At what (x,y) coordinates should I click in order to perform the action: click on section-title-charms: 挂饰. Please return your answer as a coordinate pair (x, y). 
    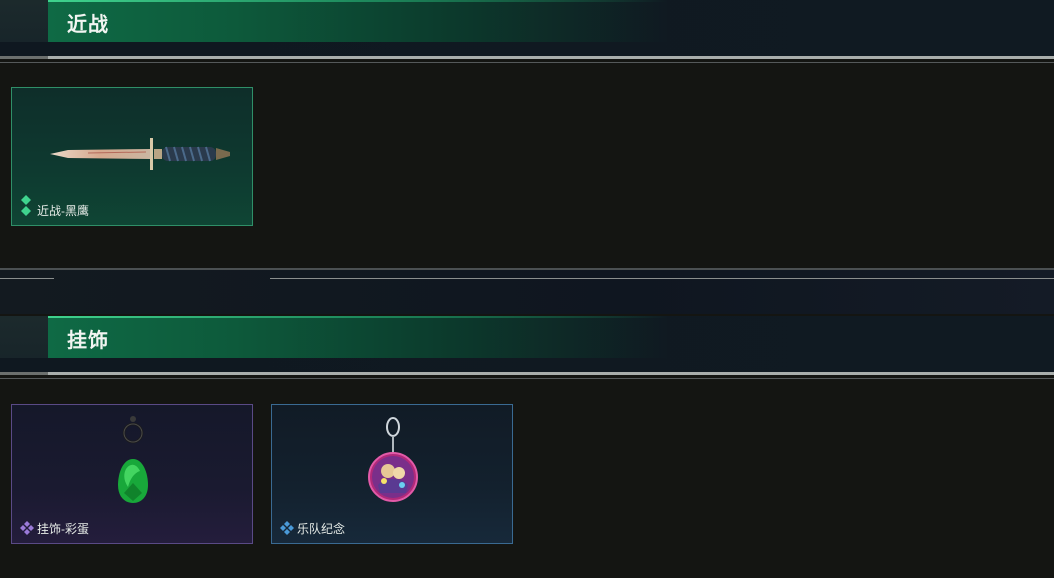
    Looking at the image, I should click on (88, 341).